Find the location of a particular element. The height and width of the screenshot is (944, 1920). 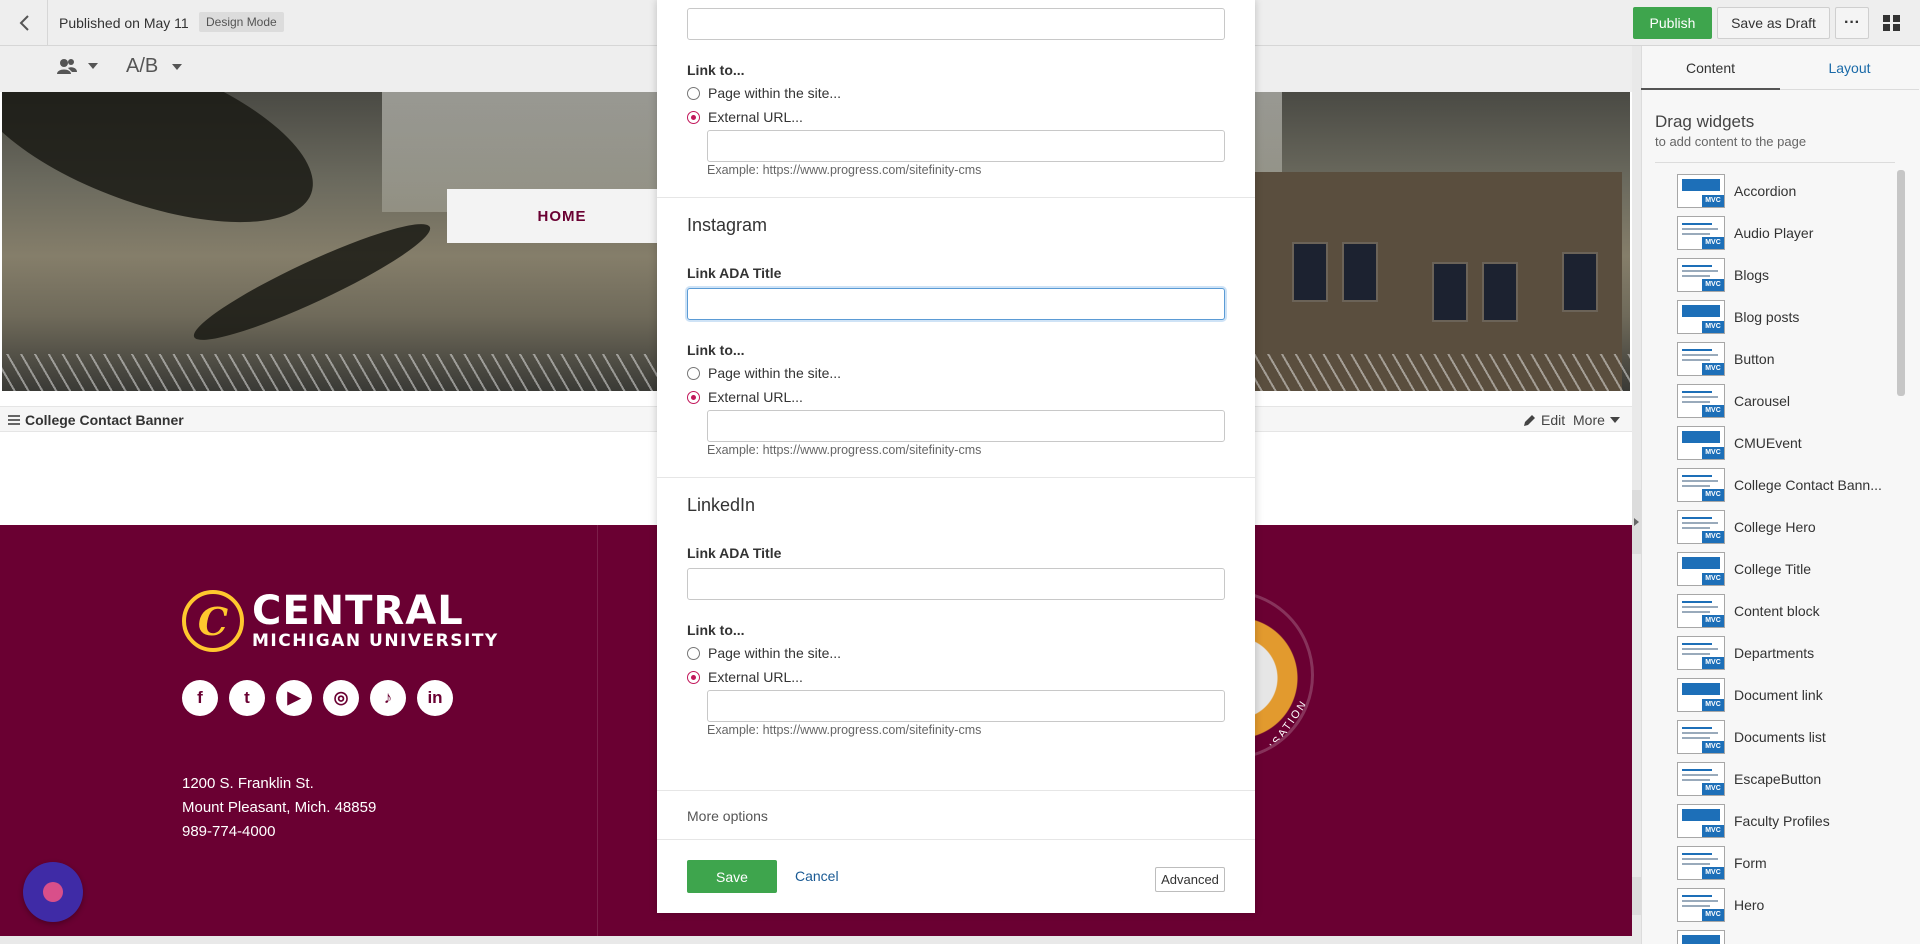

facebook-icon: f is located at coordinates (200, 698).